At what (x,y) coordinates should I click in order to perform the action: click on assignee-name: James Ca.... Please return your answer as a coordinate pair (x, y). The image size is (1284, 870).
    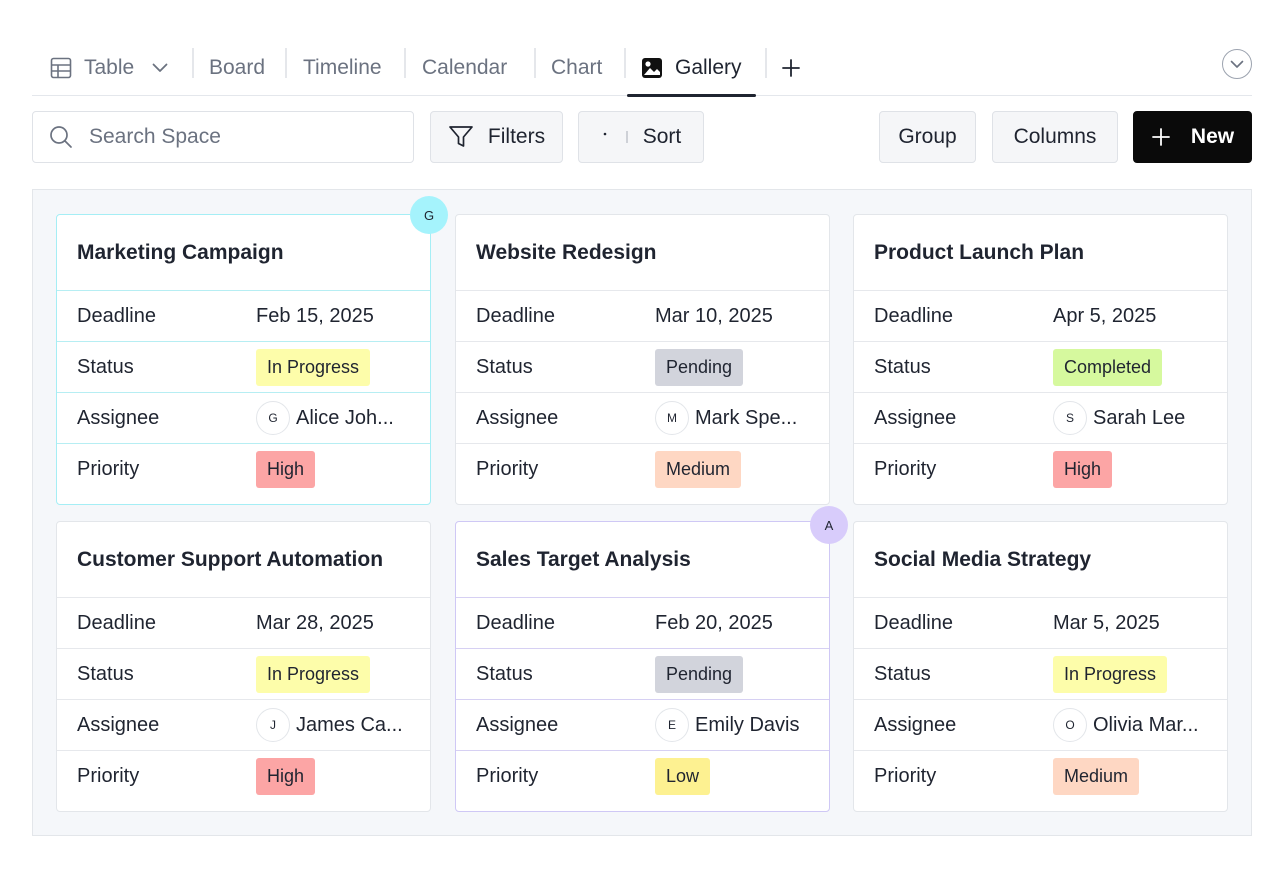
    Looking at the image, I should click on (349, 724).